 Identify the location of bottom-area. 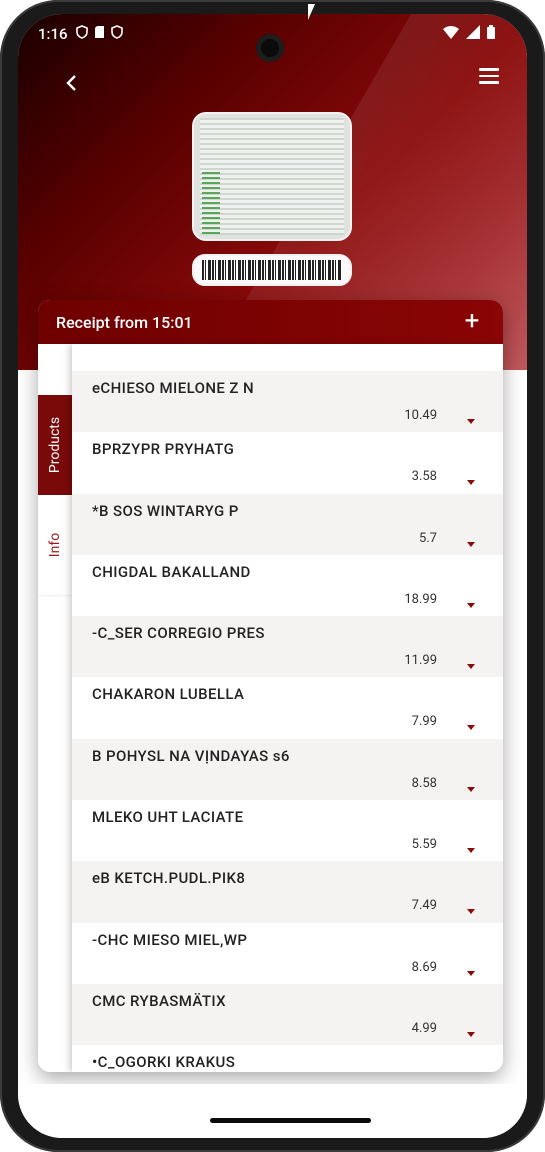
(272, 1111).